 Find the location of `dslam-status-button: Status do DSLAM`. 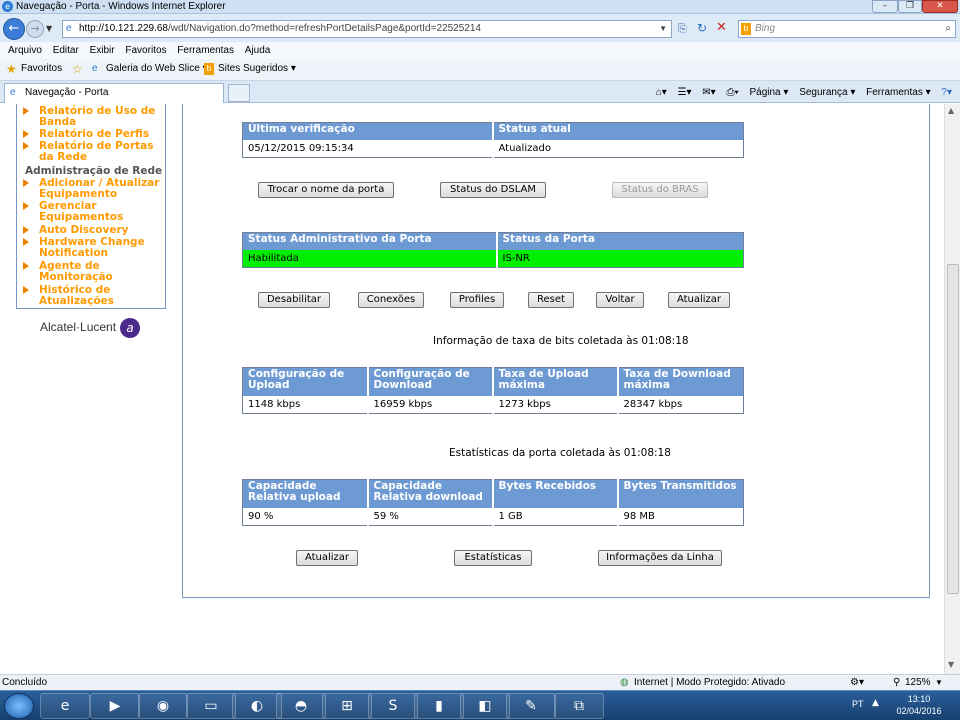

dslam-status-button: Status do DSLAM is located at coordinates (493, 190).